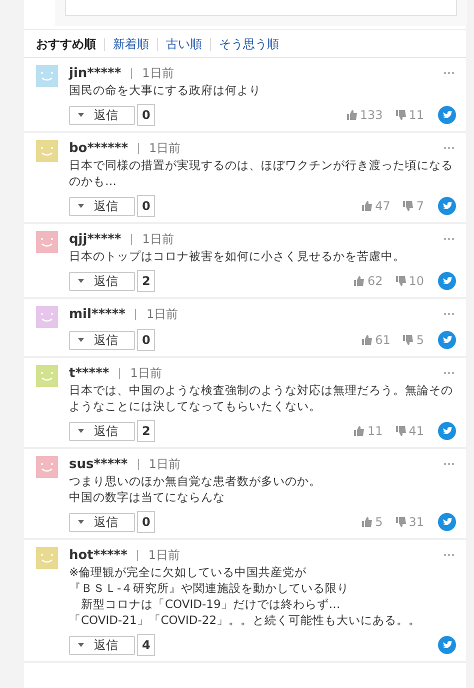 The height and width of the screenshot is (688, 474). What do you see at coordinates (416, 115) in the screenshot?
I see `dislike-count: 11` at bounding box center [416, 115].